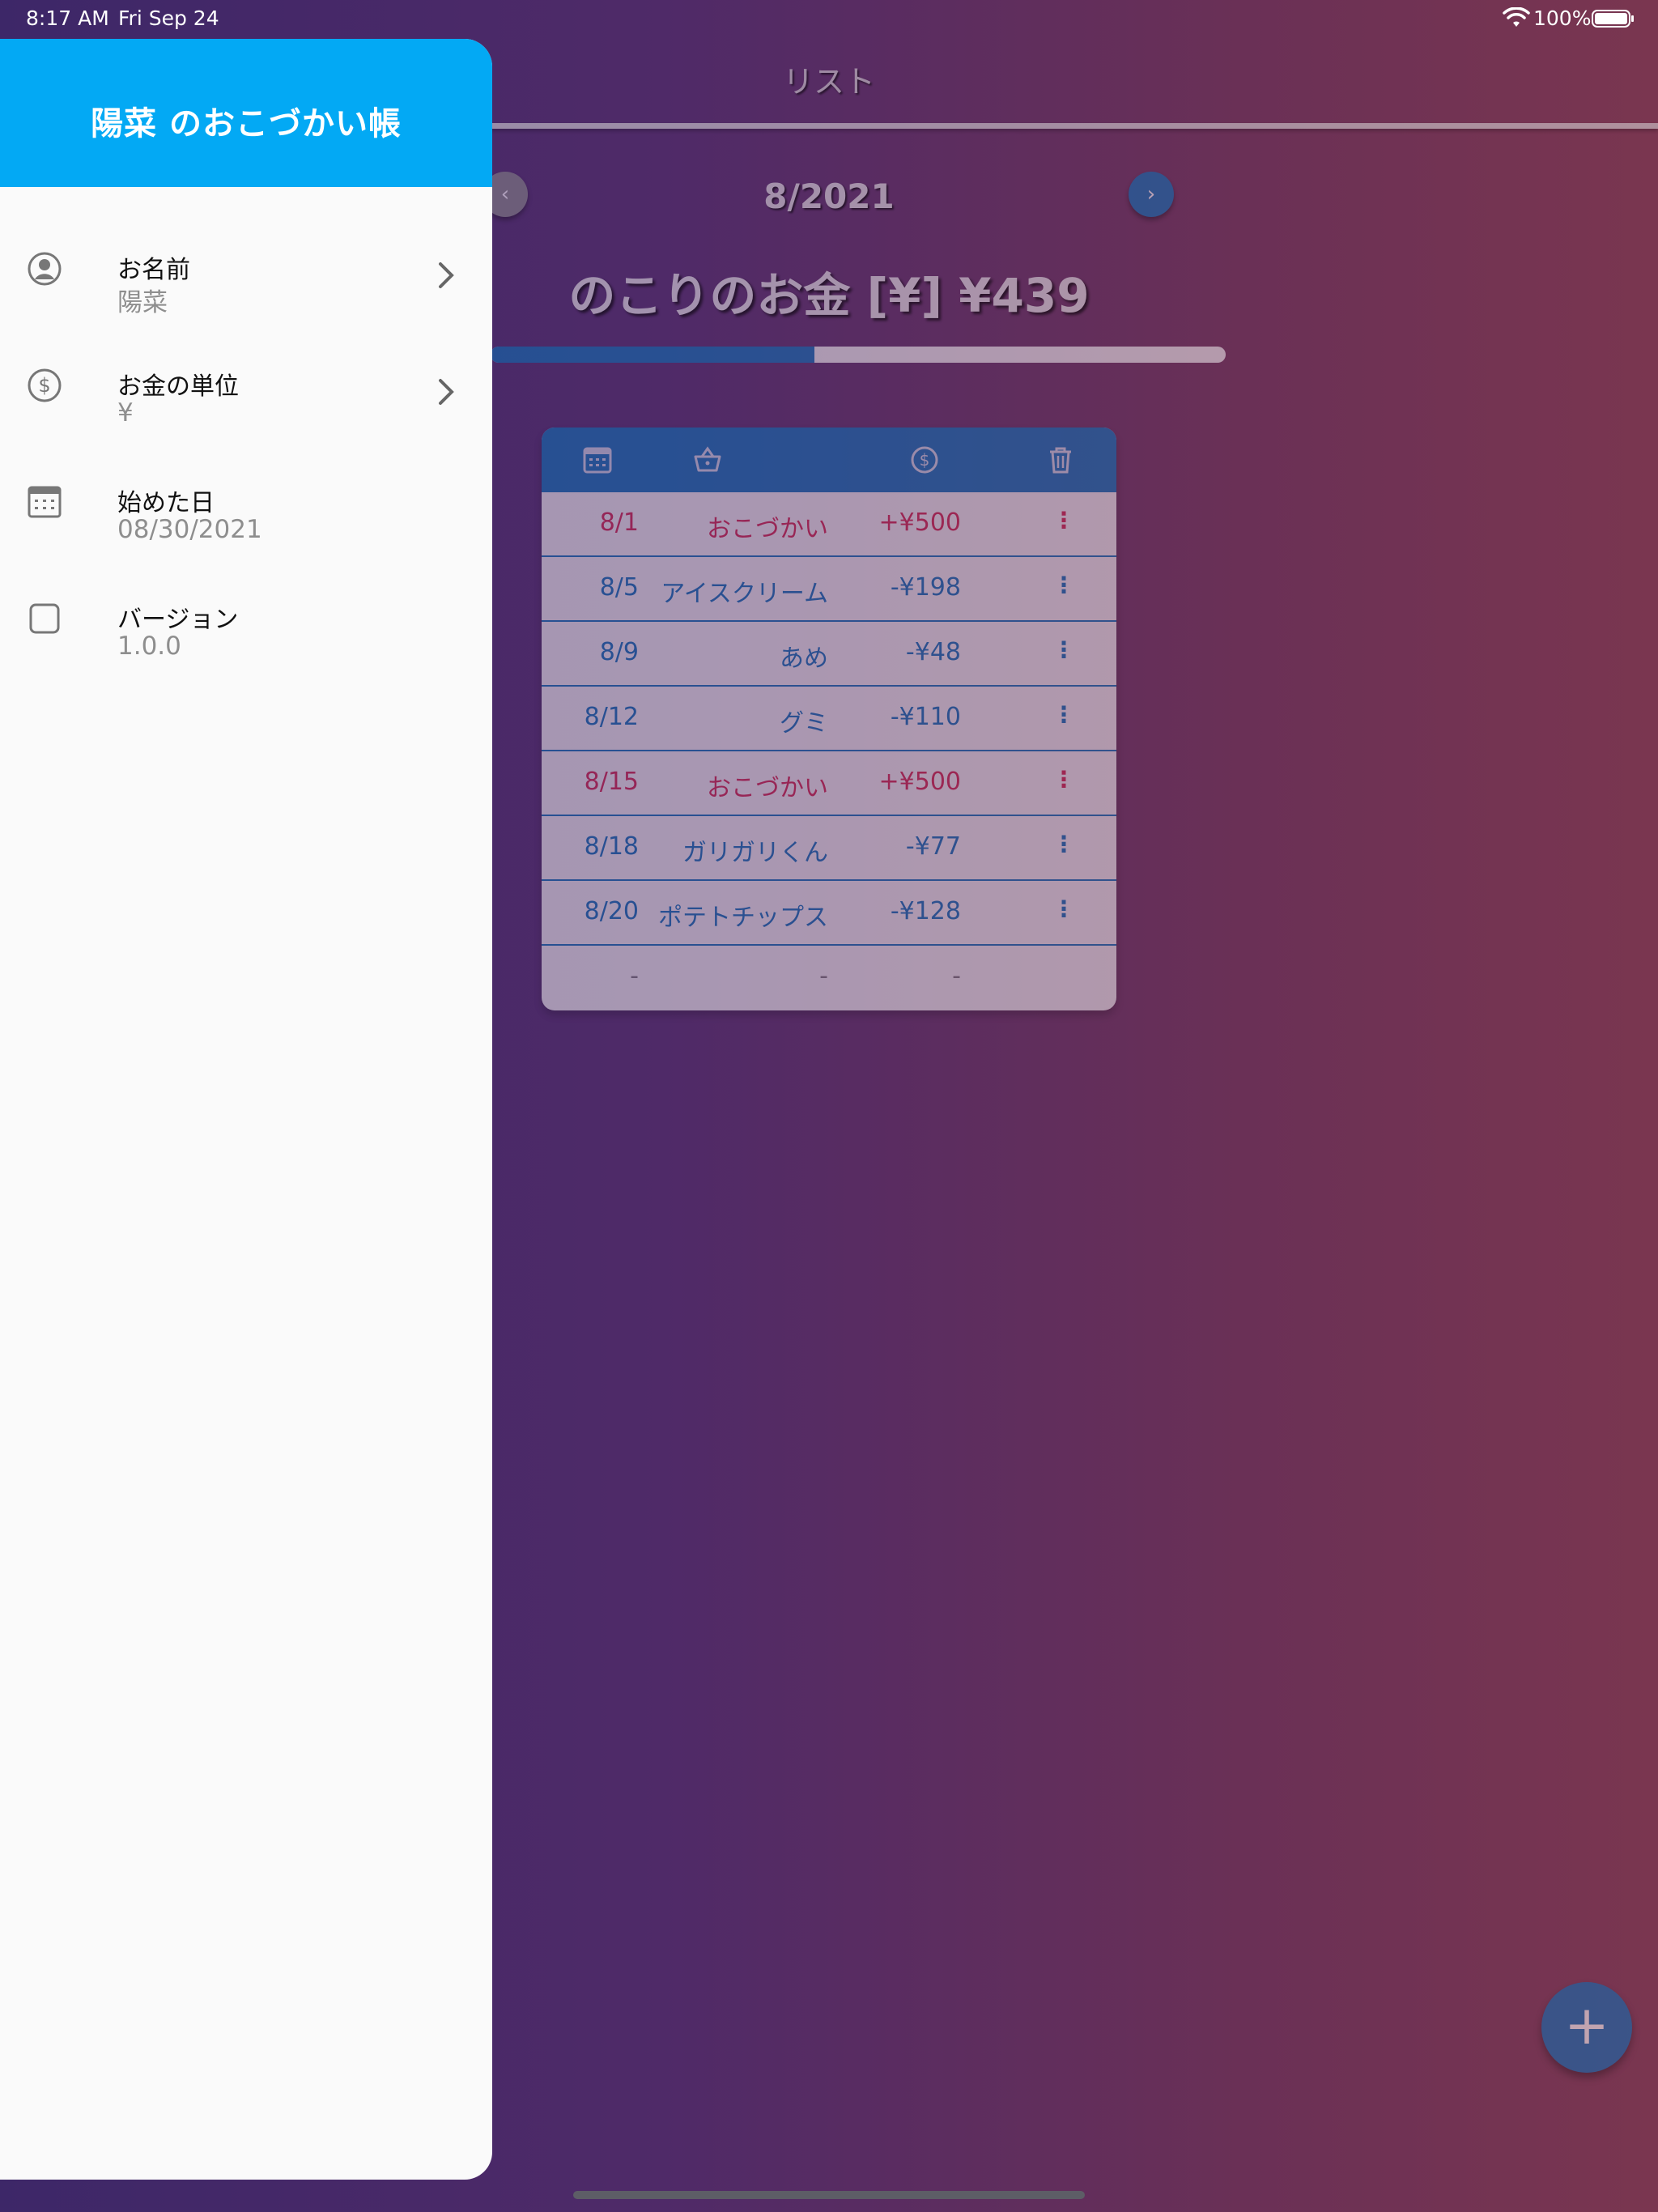 The width and height of the screenshot is (1658, 2212). Describe the element at coordinates (611, 847) in the screenshot. I see `row-date: 8/18` at that location.